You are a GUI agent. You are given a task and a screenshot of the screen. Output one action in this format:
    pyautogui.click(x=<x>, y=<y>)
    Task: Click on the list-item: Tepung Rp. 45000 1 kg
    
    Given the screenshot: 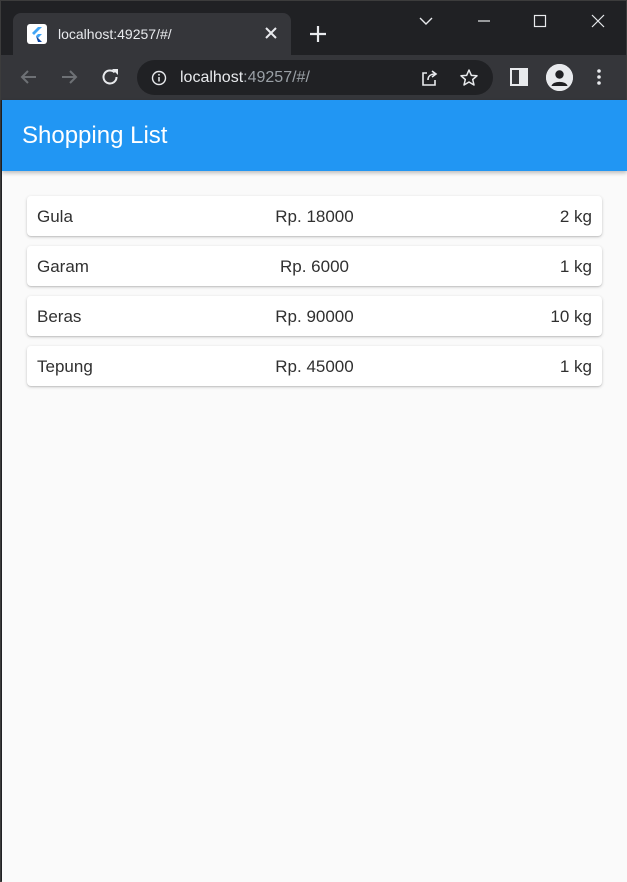 What is the action you would take?
    pyautogui.click(x=314, y=366)
    